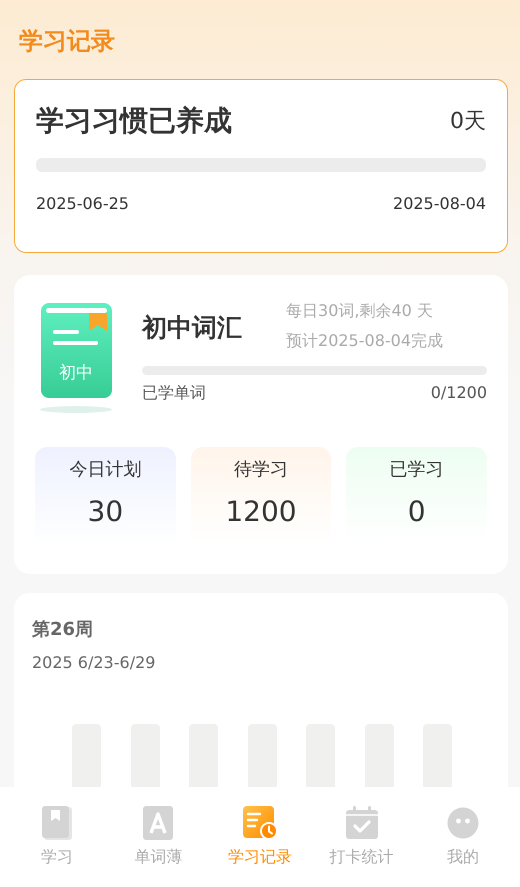 This screenshot has width=520, height=887. I want to click on start-date: 2025-06-25, so click(82, 203).